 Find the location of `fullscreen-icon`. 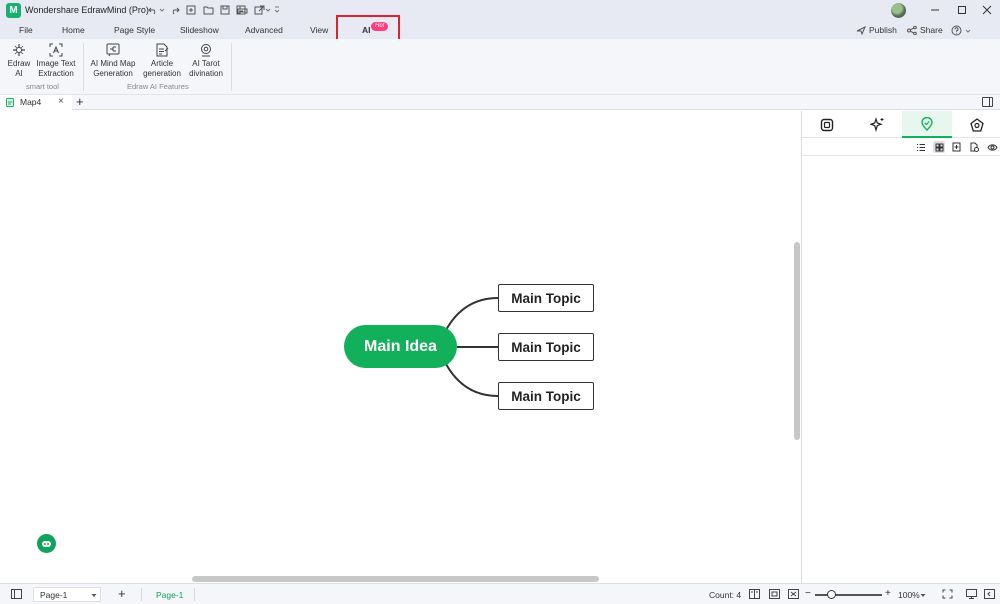

fullscreen-icon is located at coordinates (947, 594).